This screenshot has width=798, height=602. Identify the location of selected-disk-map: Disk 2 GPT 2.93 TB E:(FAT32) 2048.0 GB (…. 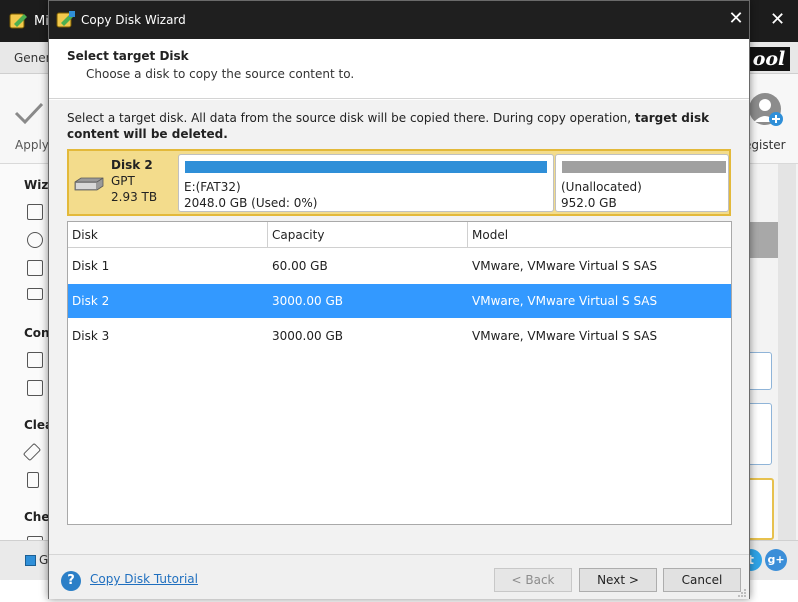
(399, 182).